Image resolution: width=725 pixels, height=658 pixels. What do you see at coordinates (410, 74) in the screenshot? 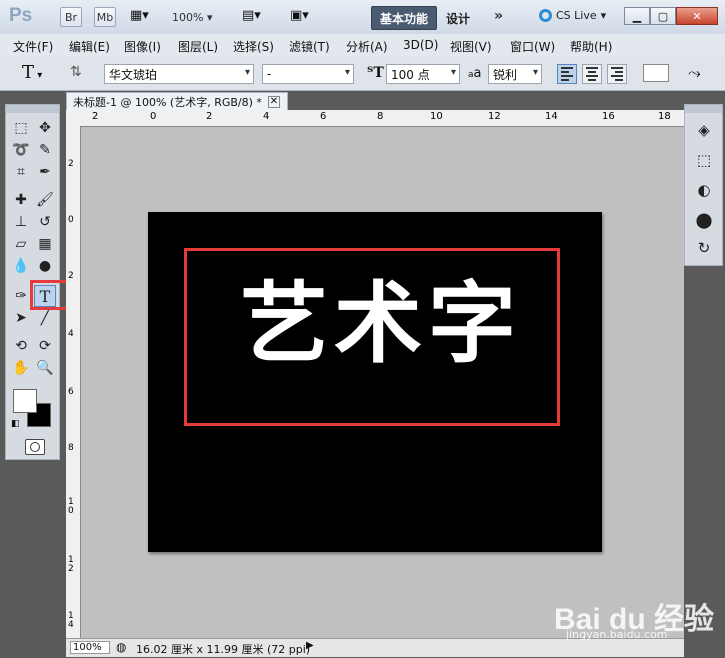
I see `font-size-value: 100 点` at bounding box center [410, 74].